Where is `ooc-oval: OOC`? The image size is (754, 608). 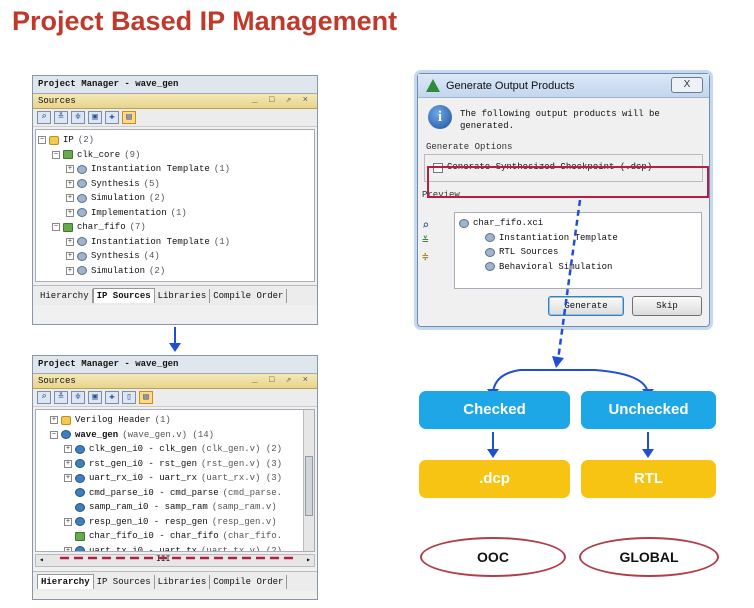 ooc-oval: OOC is located at coordinates (493, 557).